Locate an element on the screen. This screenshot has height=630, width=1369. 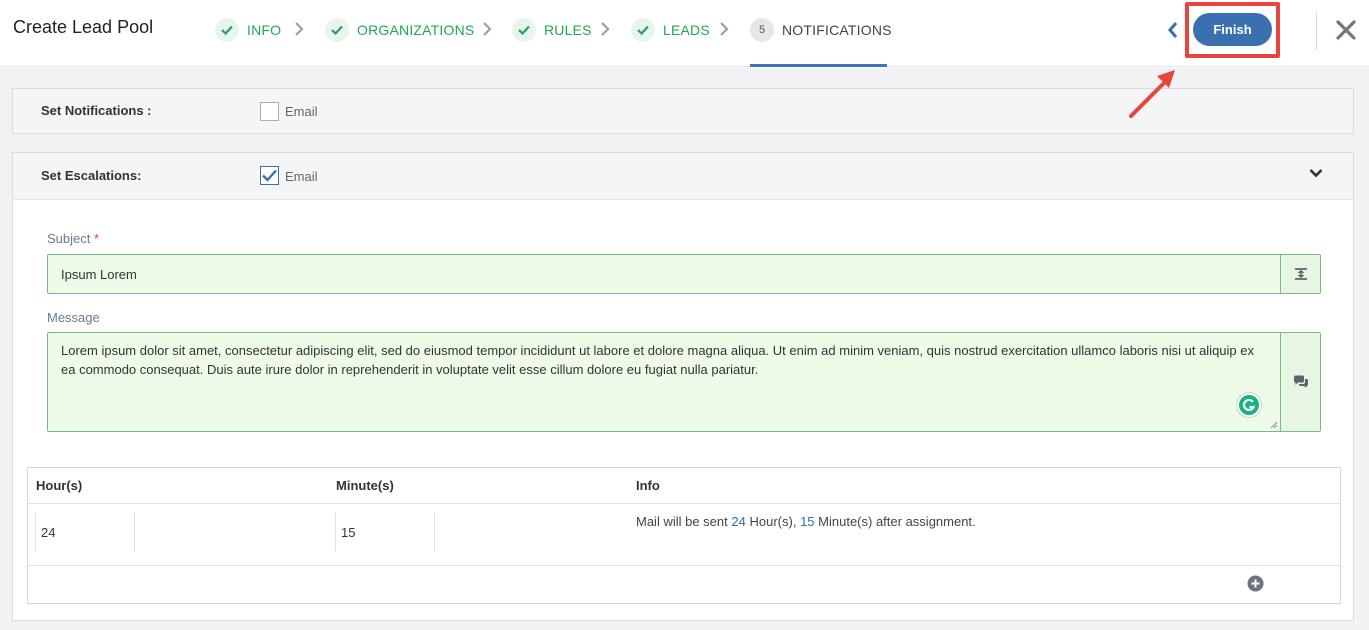
step-notifications: 5 NOTIFICATIONS is located at coordinates (821, 30).